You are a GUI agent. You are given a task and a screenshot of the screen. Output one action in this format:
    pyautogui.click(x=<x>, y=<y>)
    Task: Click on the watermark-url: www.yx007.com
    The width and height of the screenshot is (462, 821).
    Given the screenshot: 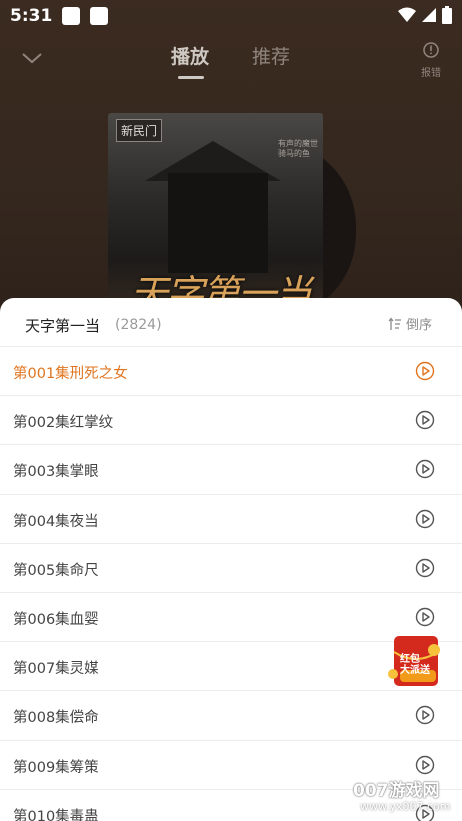 What is the action you would take?
    pyautogui.click(x=405, y=806)
    